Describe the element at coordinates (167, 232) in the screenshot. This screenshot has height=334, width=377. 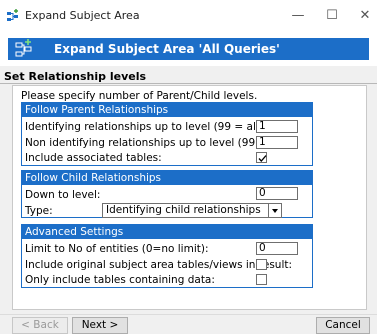
I see `group-title: Advanced Settings` at that location.